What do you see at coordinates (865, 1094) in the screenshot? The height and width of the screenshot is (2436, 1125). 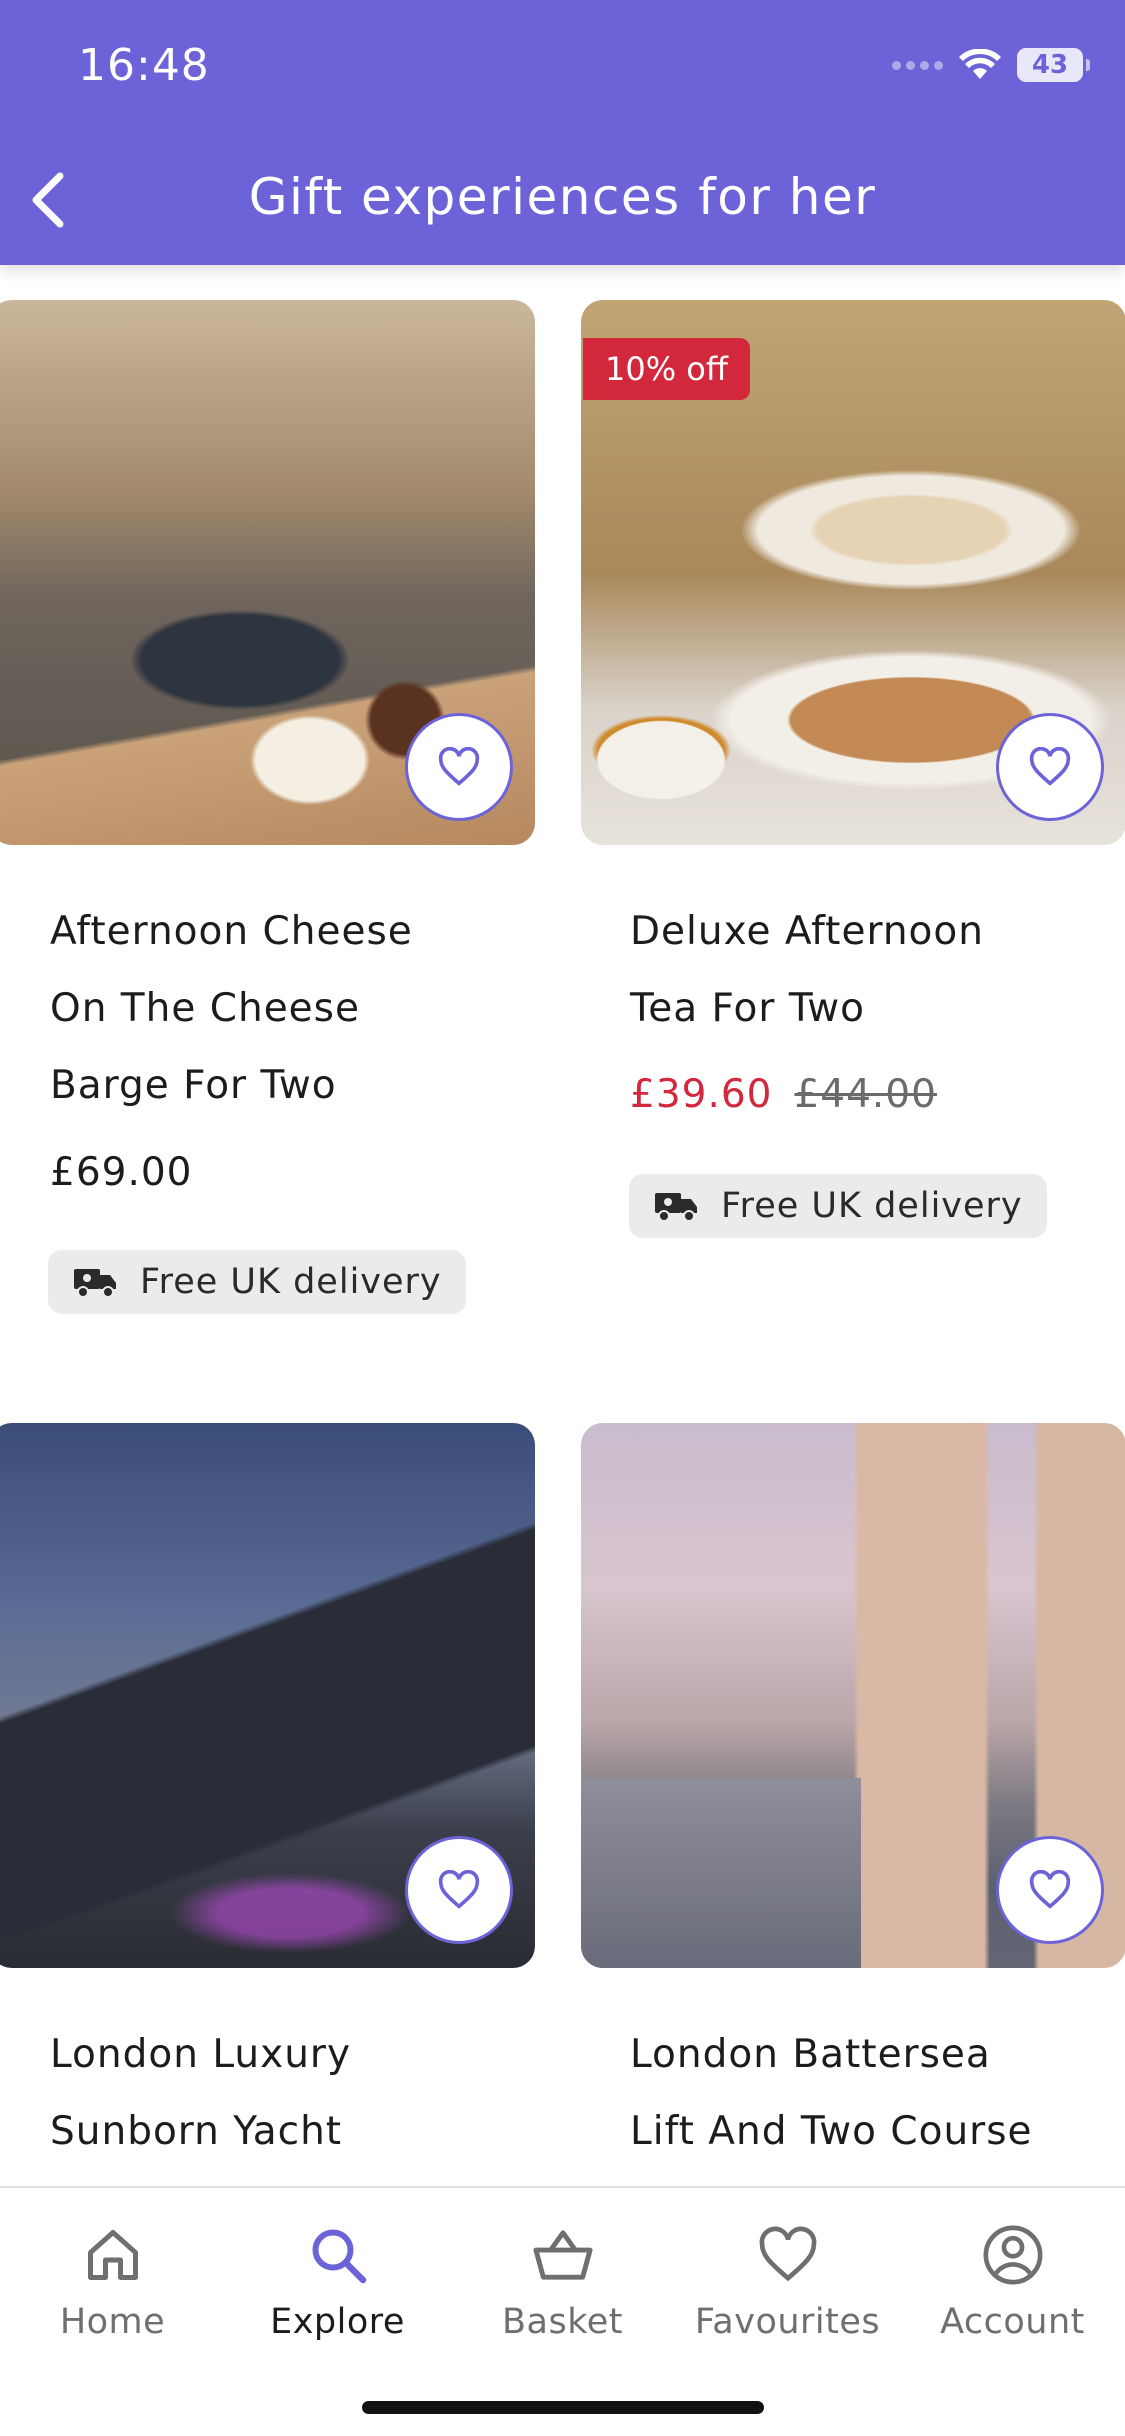 I see `original-price: £44.00` at bounding box center [865, 1094].